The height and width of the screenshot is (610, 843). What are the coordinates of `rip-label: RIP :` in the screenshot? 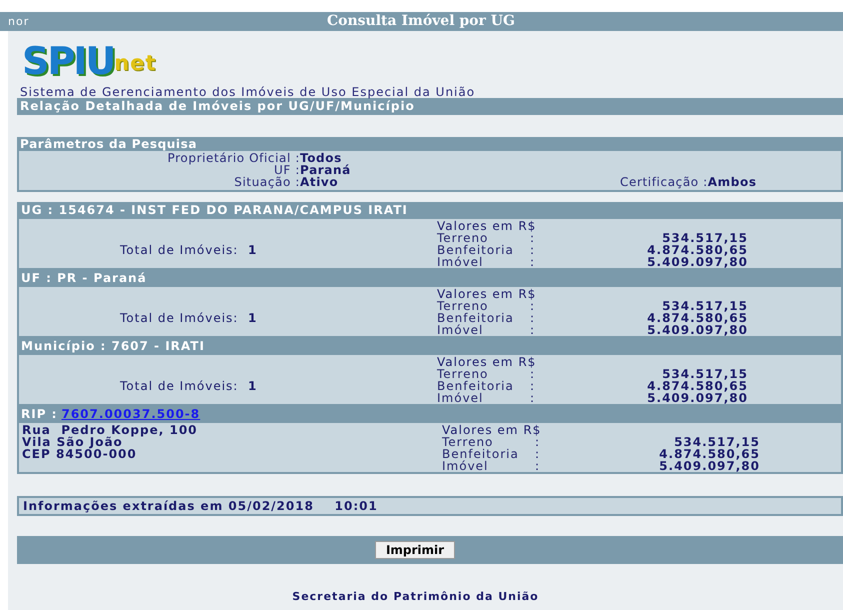 It's located at (39, 414).